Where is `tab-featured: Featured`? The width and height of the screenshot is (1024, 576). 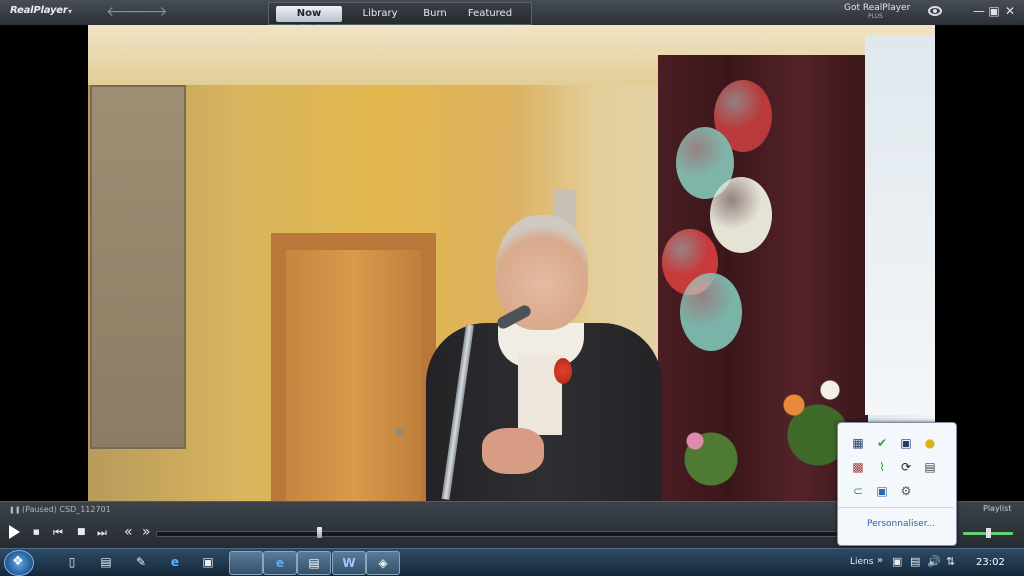
tab-featured: Featured is located at coordinates (490, 14).